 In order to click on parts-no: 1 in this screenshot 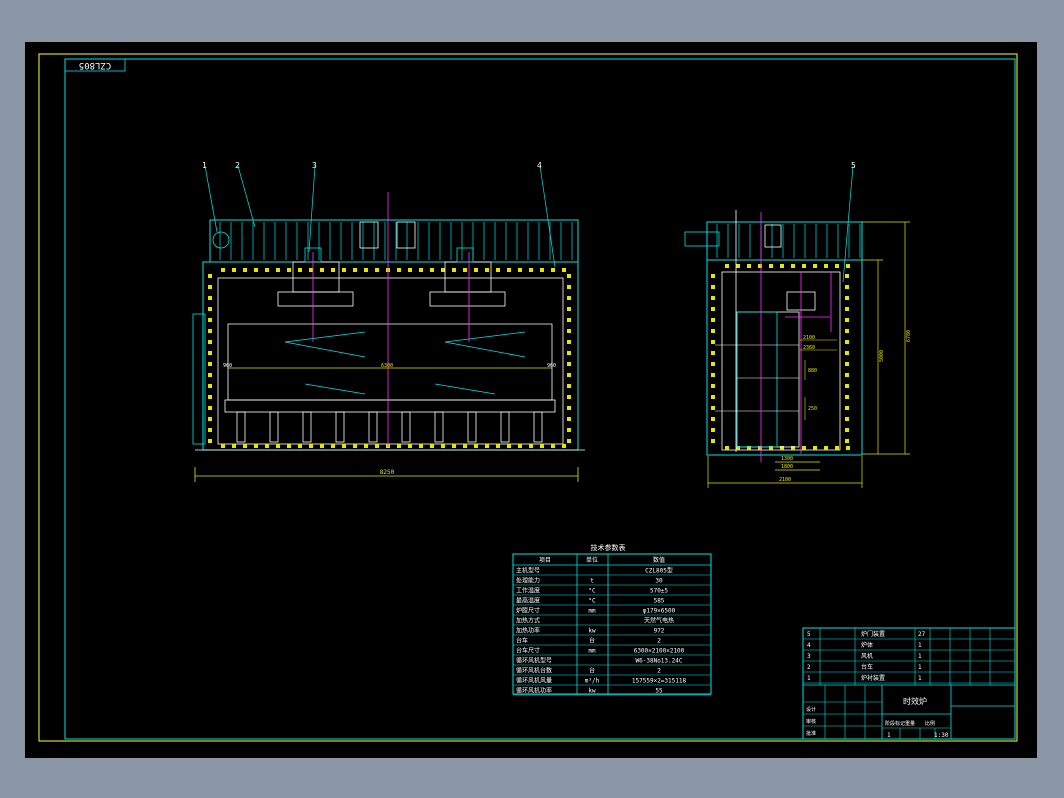, I will do `click(809, 678)`.